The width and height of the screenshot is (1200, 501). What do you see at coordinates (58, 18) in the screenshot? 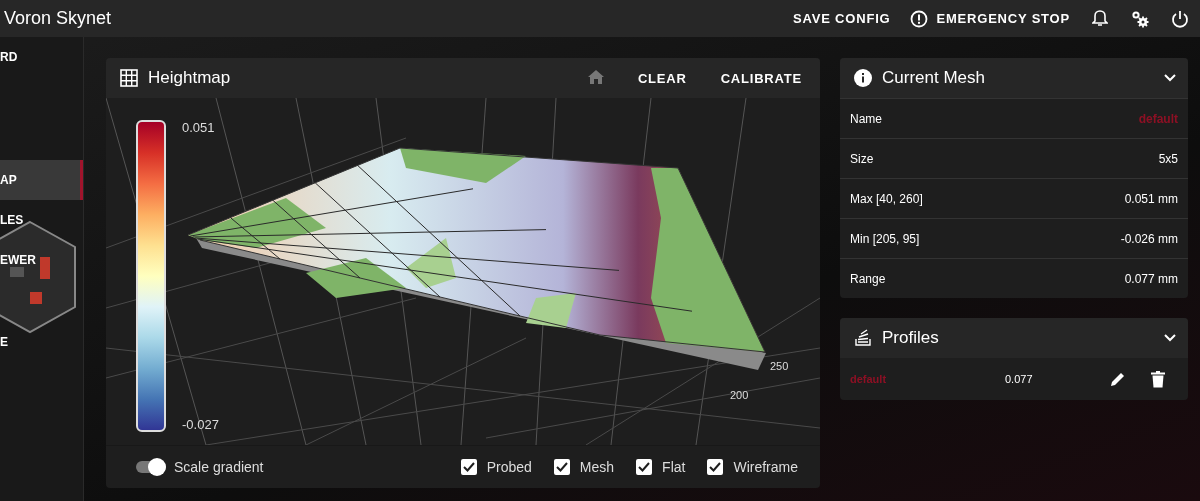
I see `app-title: Voron Skynet` at bounding box center [58, 18].